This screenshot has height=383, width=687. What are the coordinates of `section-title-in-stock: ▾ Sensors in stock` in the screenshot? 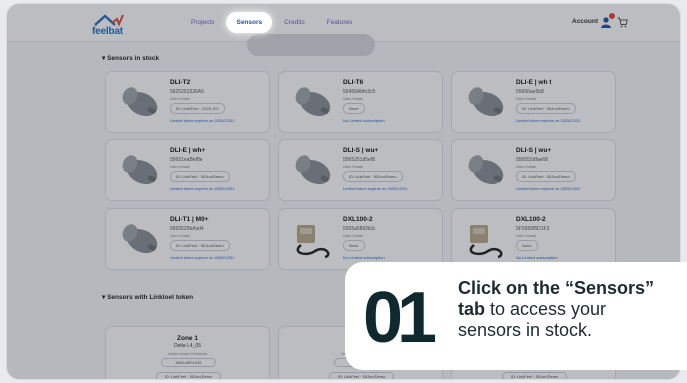 It's located at (131, 58).